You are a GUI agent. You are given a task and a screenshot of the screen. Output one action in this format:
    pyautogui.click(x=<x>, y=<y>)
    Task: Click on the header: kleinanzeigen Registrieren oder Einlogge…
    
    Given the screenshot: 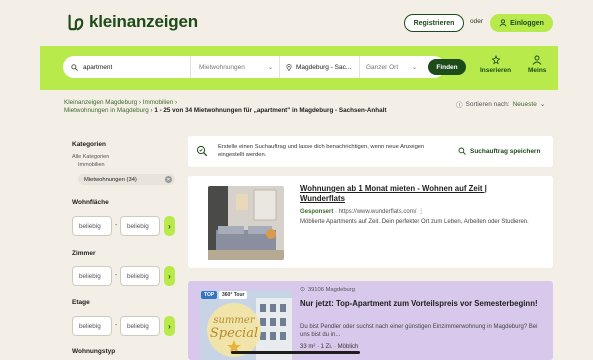 What is the action you would take?
    pyautogui.click(x=296, y=23)
    